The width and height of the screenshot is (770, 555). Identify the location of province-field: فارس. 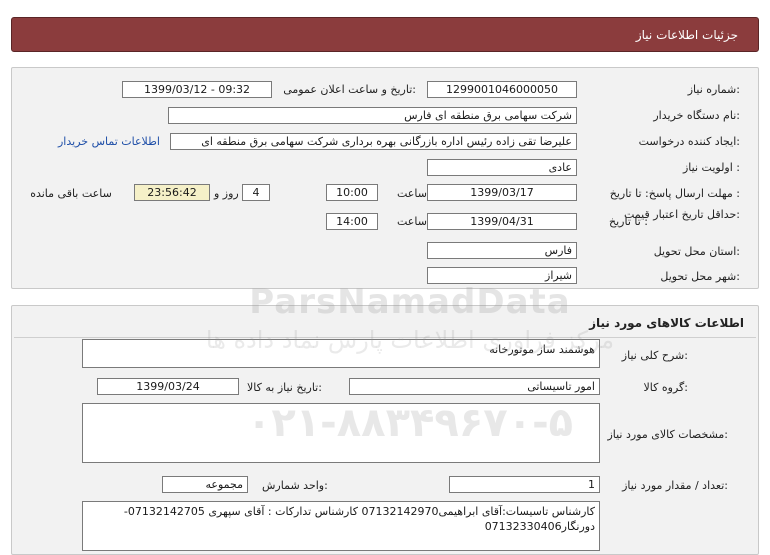
(502, 250).